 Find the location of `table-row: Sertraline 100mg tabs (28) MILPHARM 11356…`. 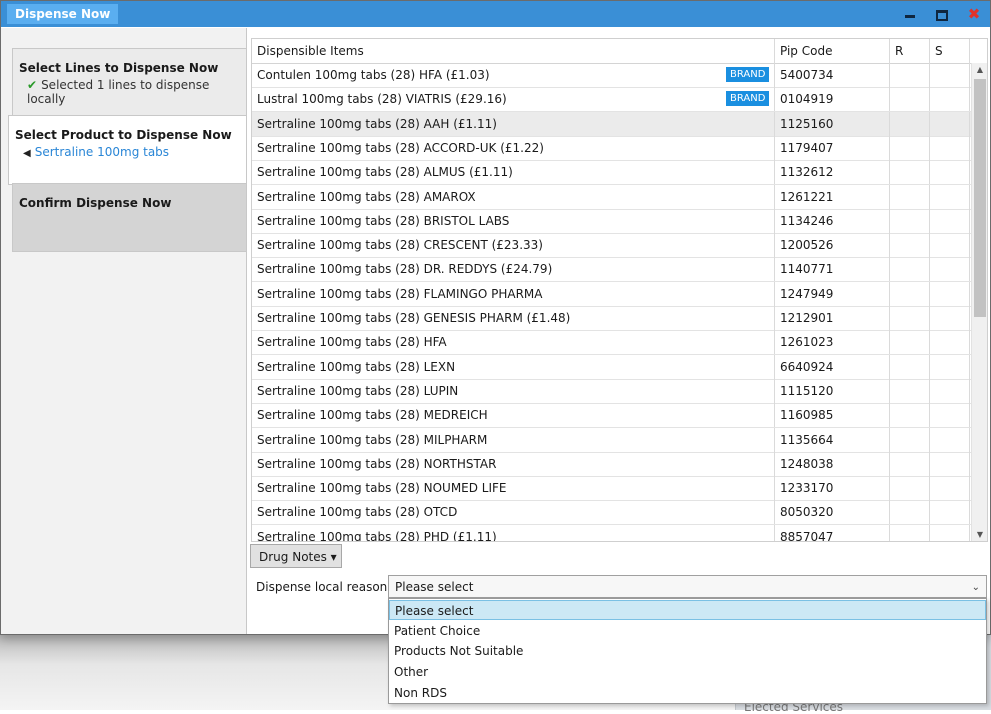

table-row: Sertraline 100mg tabs (28) MILPHARM 11356… is located at coordinates (611, 440).